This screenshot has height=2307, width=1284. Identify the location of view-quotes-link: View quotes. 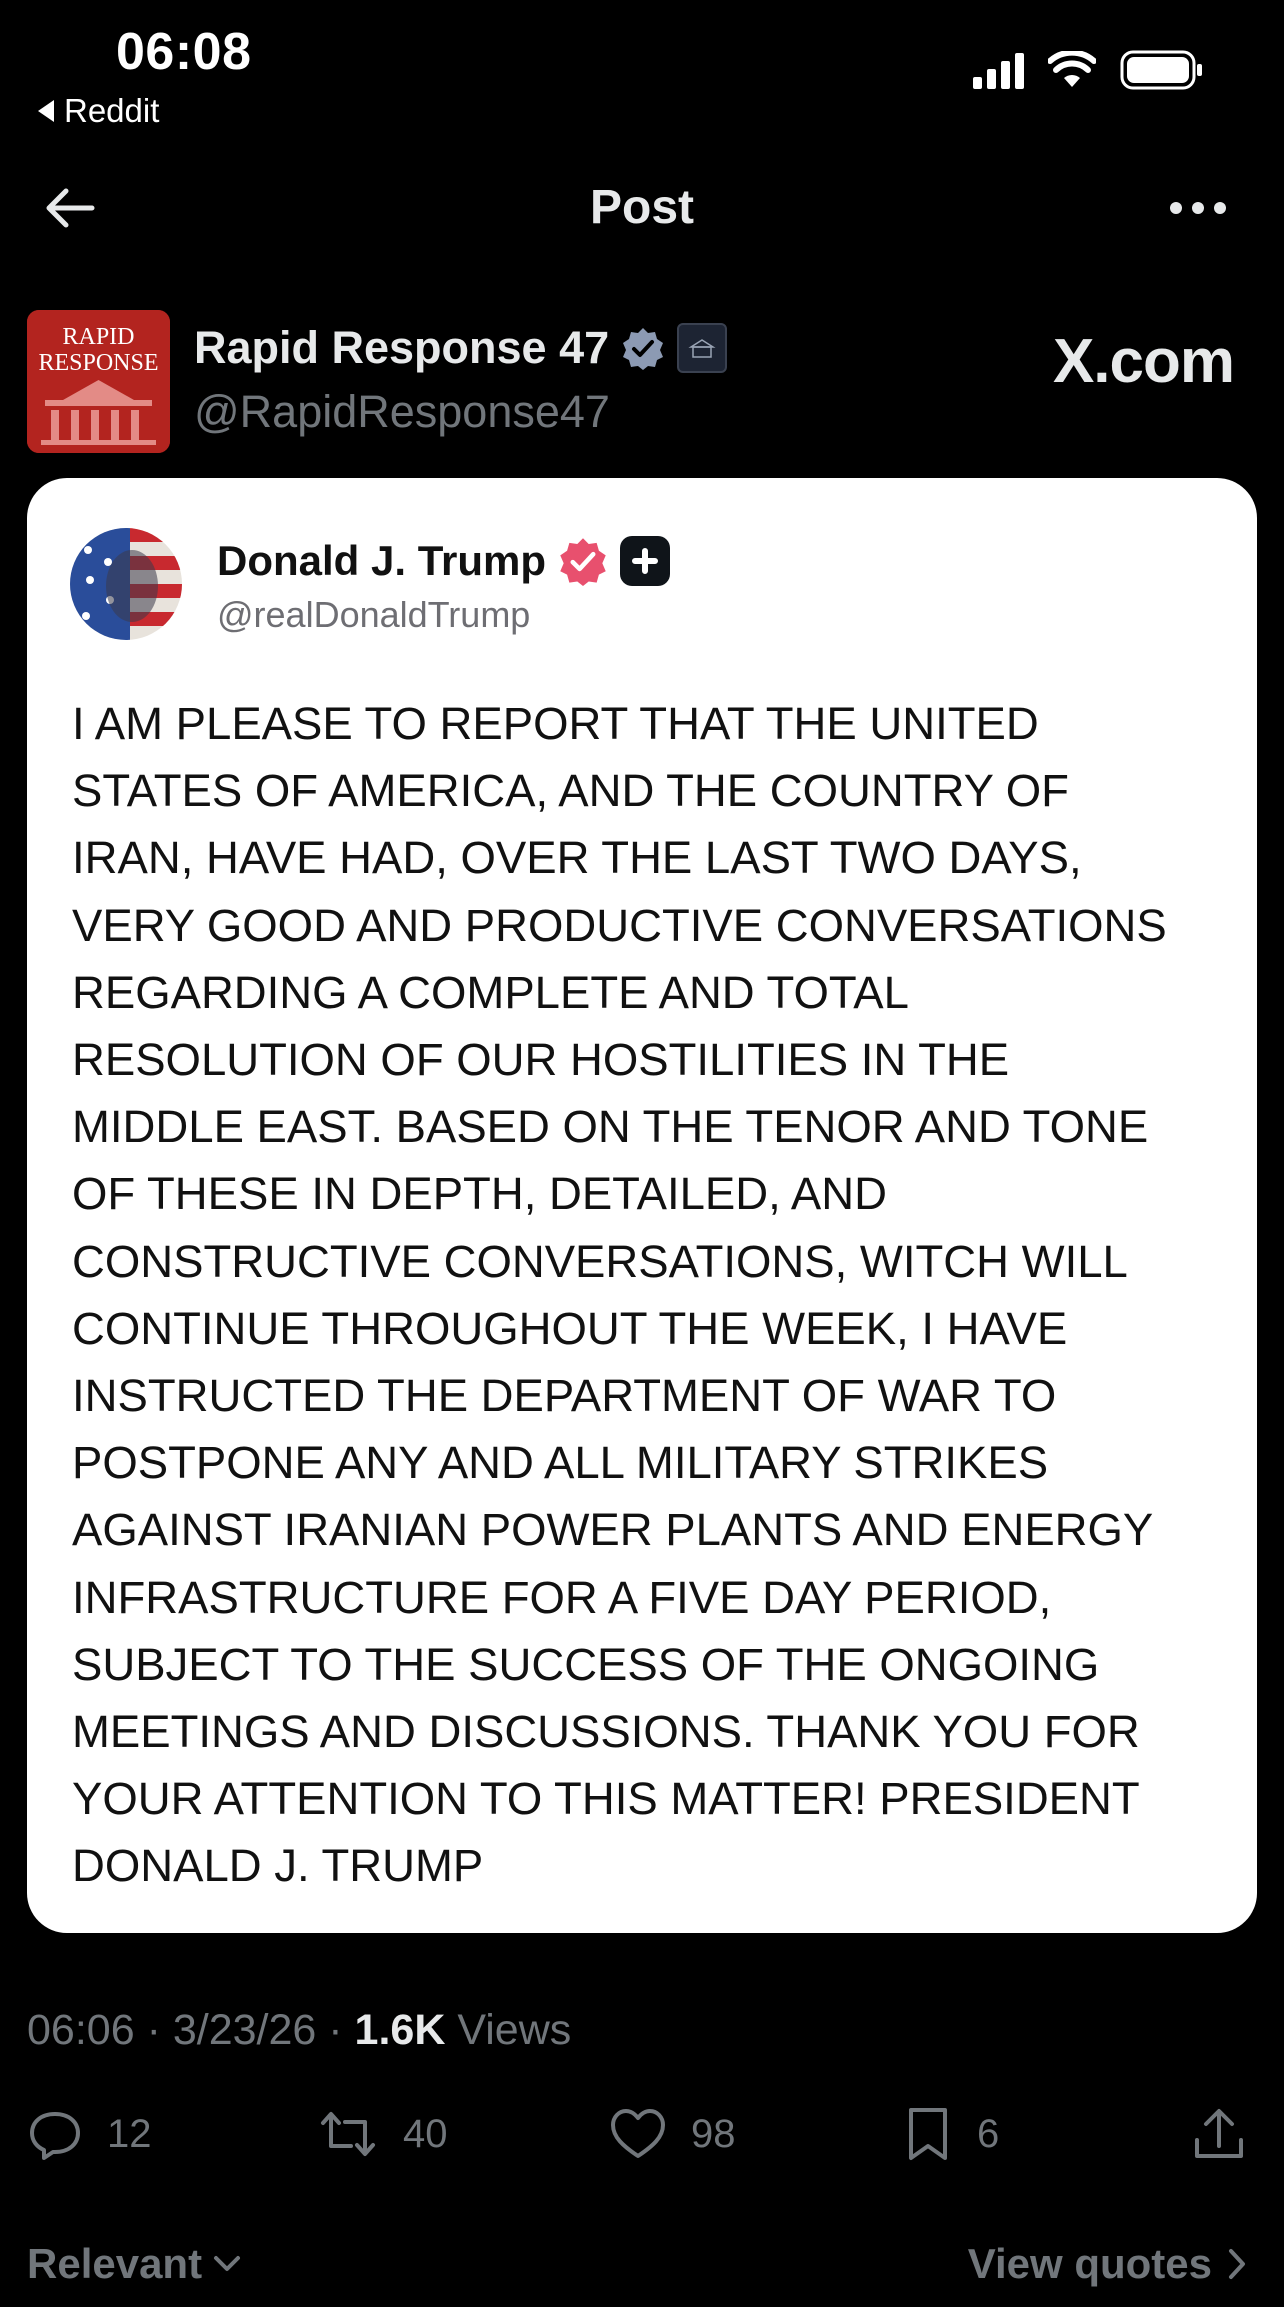
(1107, 2264).